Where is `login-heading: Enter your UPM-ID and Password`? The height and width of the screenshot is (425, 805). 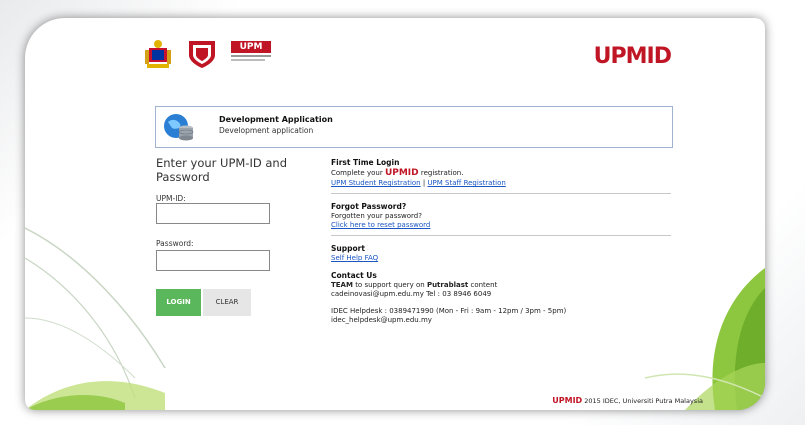
login-heading: Enter your UPM-ID and Password is located at coordinates (221, 170).